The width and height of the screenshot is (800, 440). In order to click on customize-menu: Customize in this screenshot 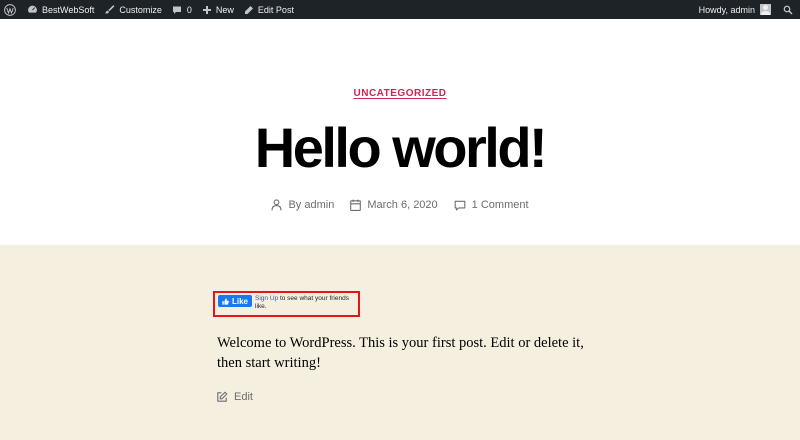, I will do `click(133, 9)`.